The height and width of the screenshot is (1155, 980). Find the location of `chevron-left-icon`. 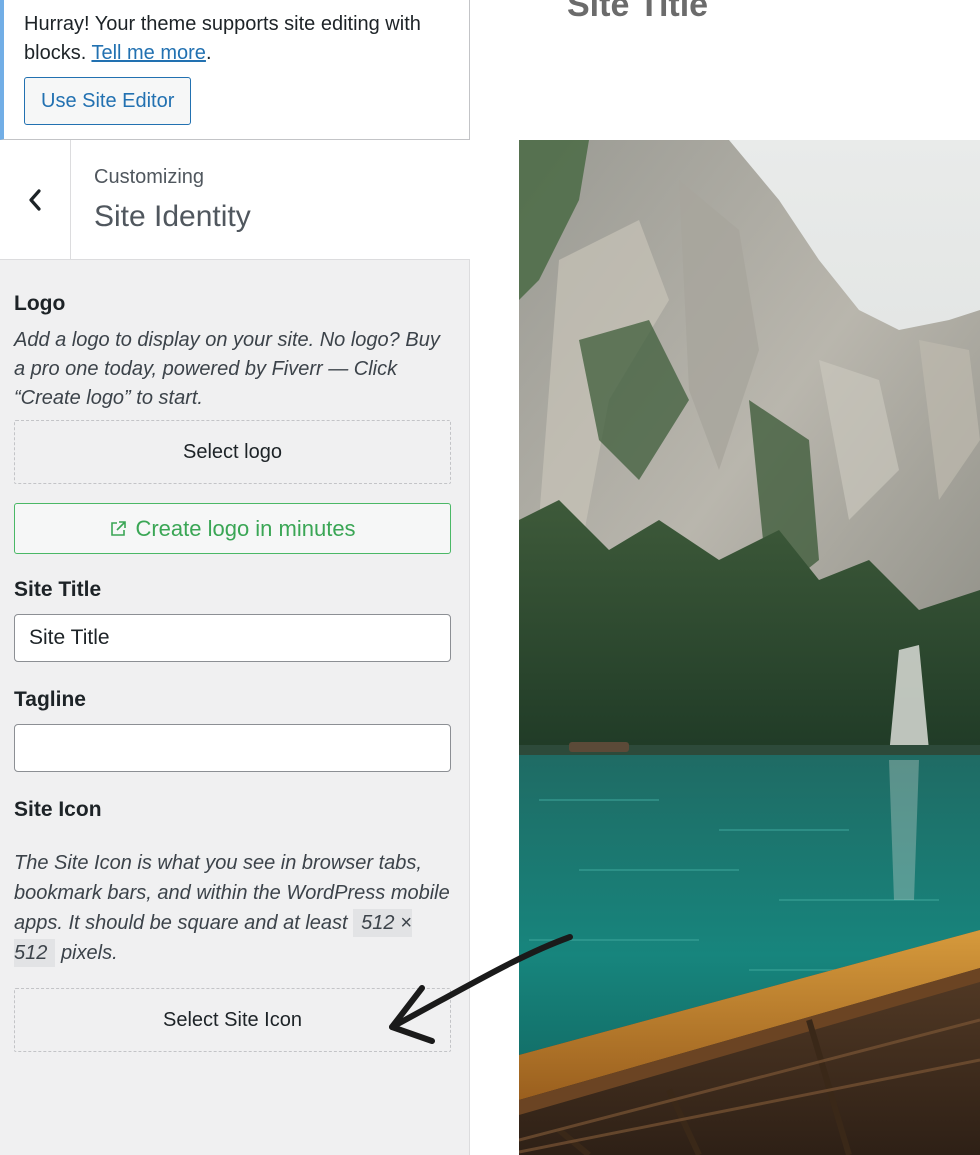

chevron-left-icon is located at coordinates (35, 200).